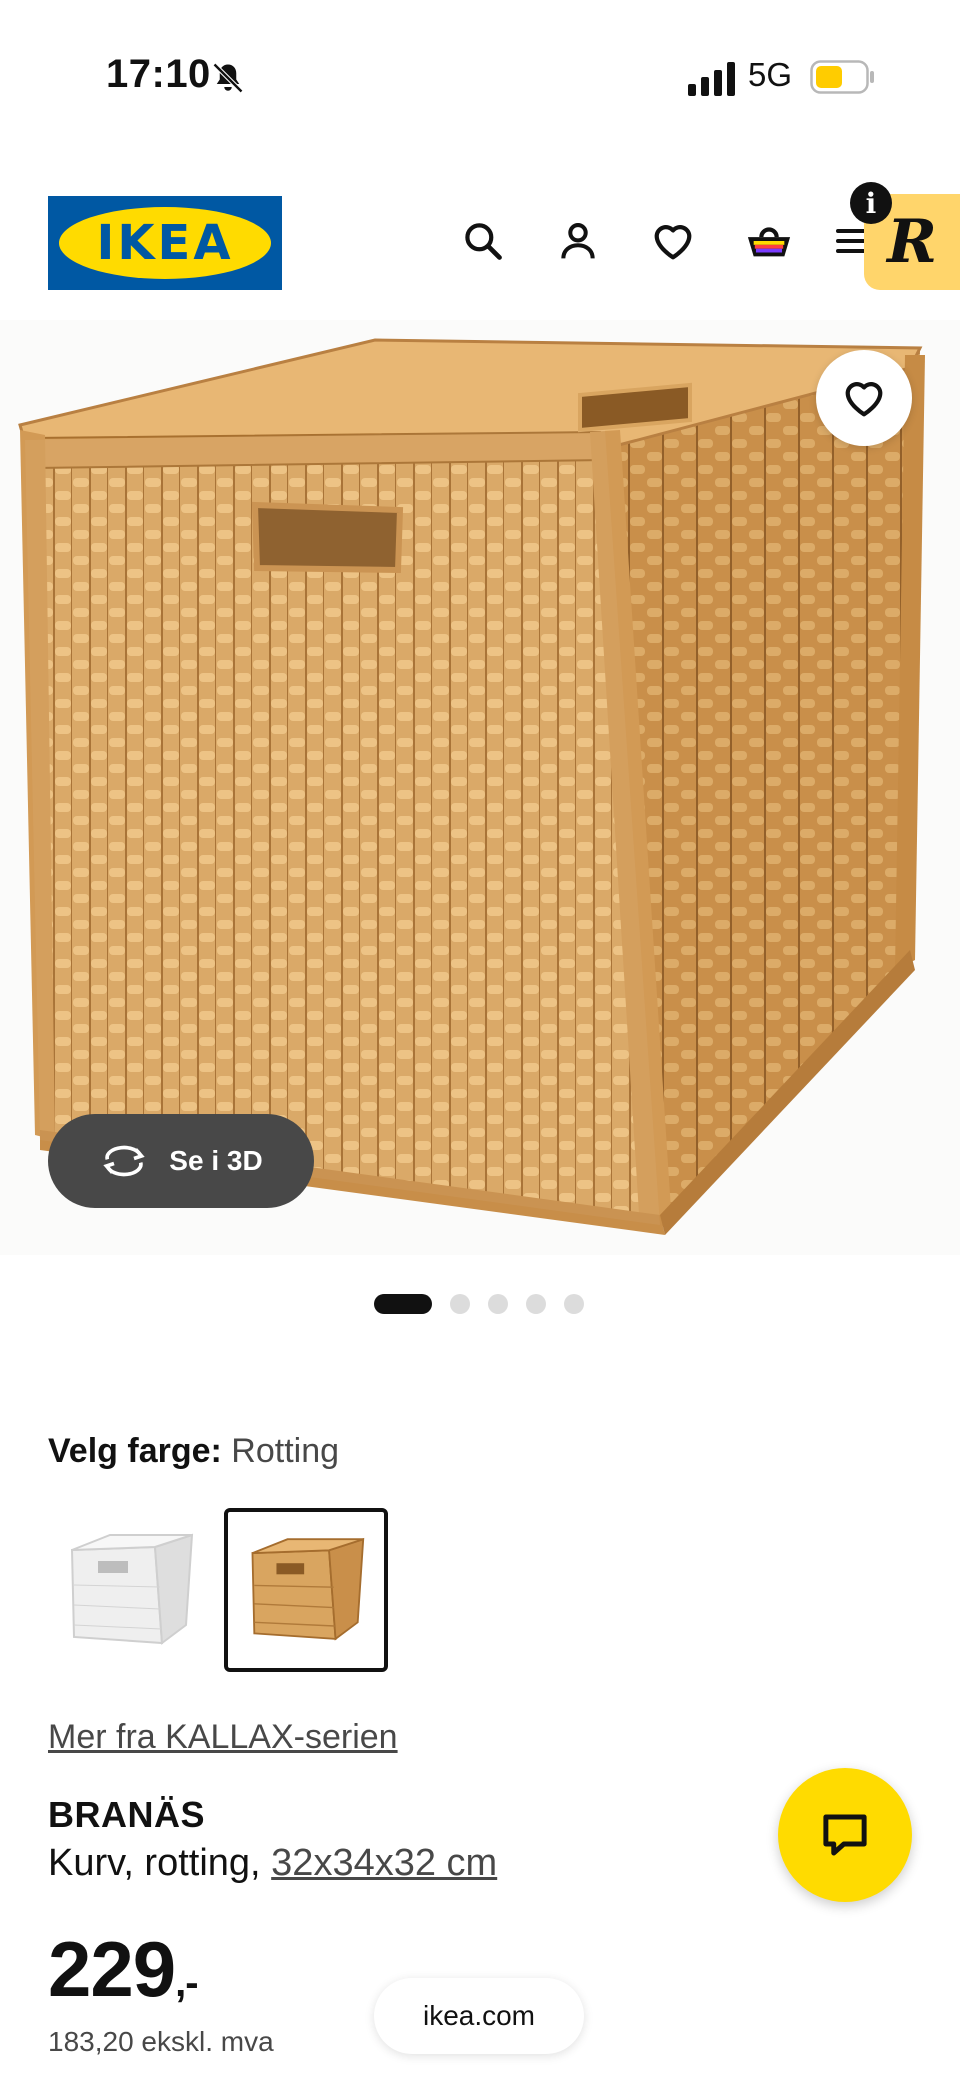 The image size is (960, 2087). Describe the element at coordinates (160, 1863) in the screenshot. I see `product-desc-prefix: Kurv, rotting,` at that location.